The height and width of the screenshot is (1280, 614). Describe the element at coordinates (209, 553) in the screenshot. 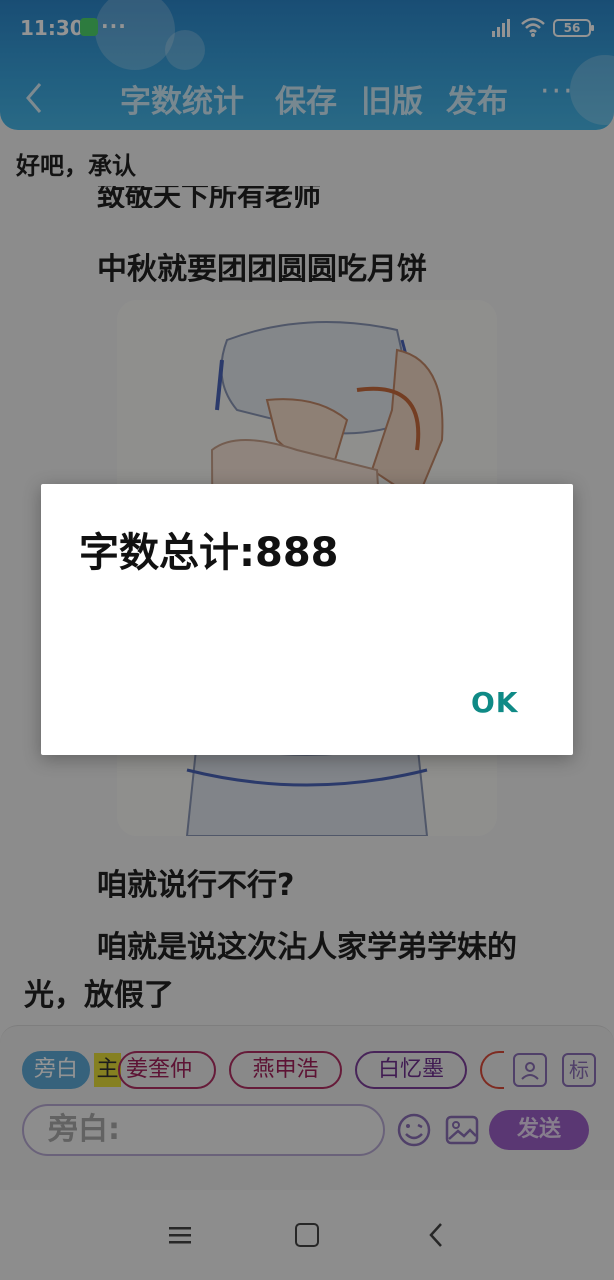

I see `dialog-message: 字数总计:888` at that location.